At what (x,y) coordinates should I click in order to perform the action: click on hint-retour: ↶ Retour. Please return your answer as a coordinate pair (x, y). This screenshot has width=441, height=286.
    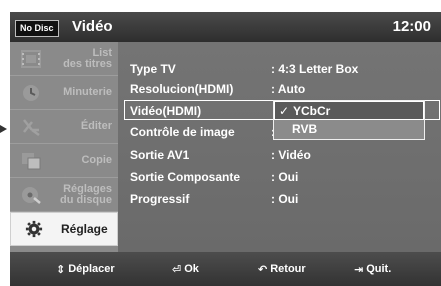
    Looking at the image, I should click on (282, 269).